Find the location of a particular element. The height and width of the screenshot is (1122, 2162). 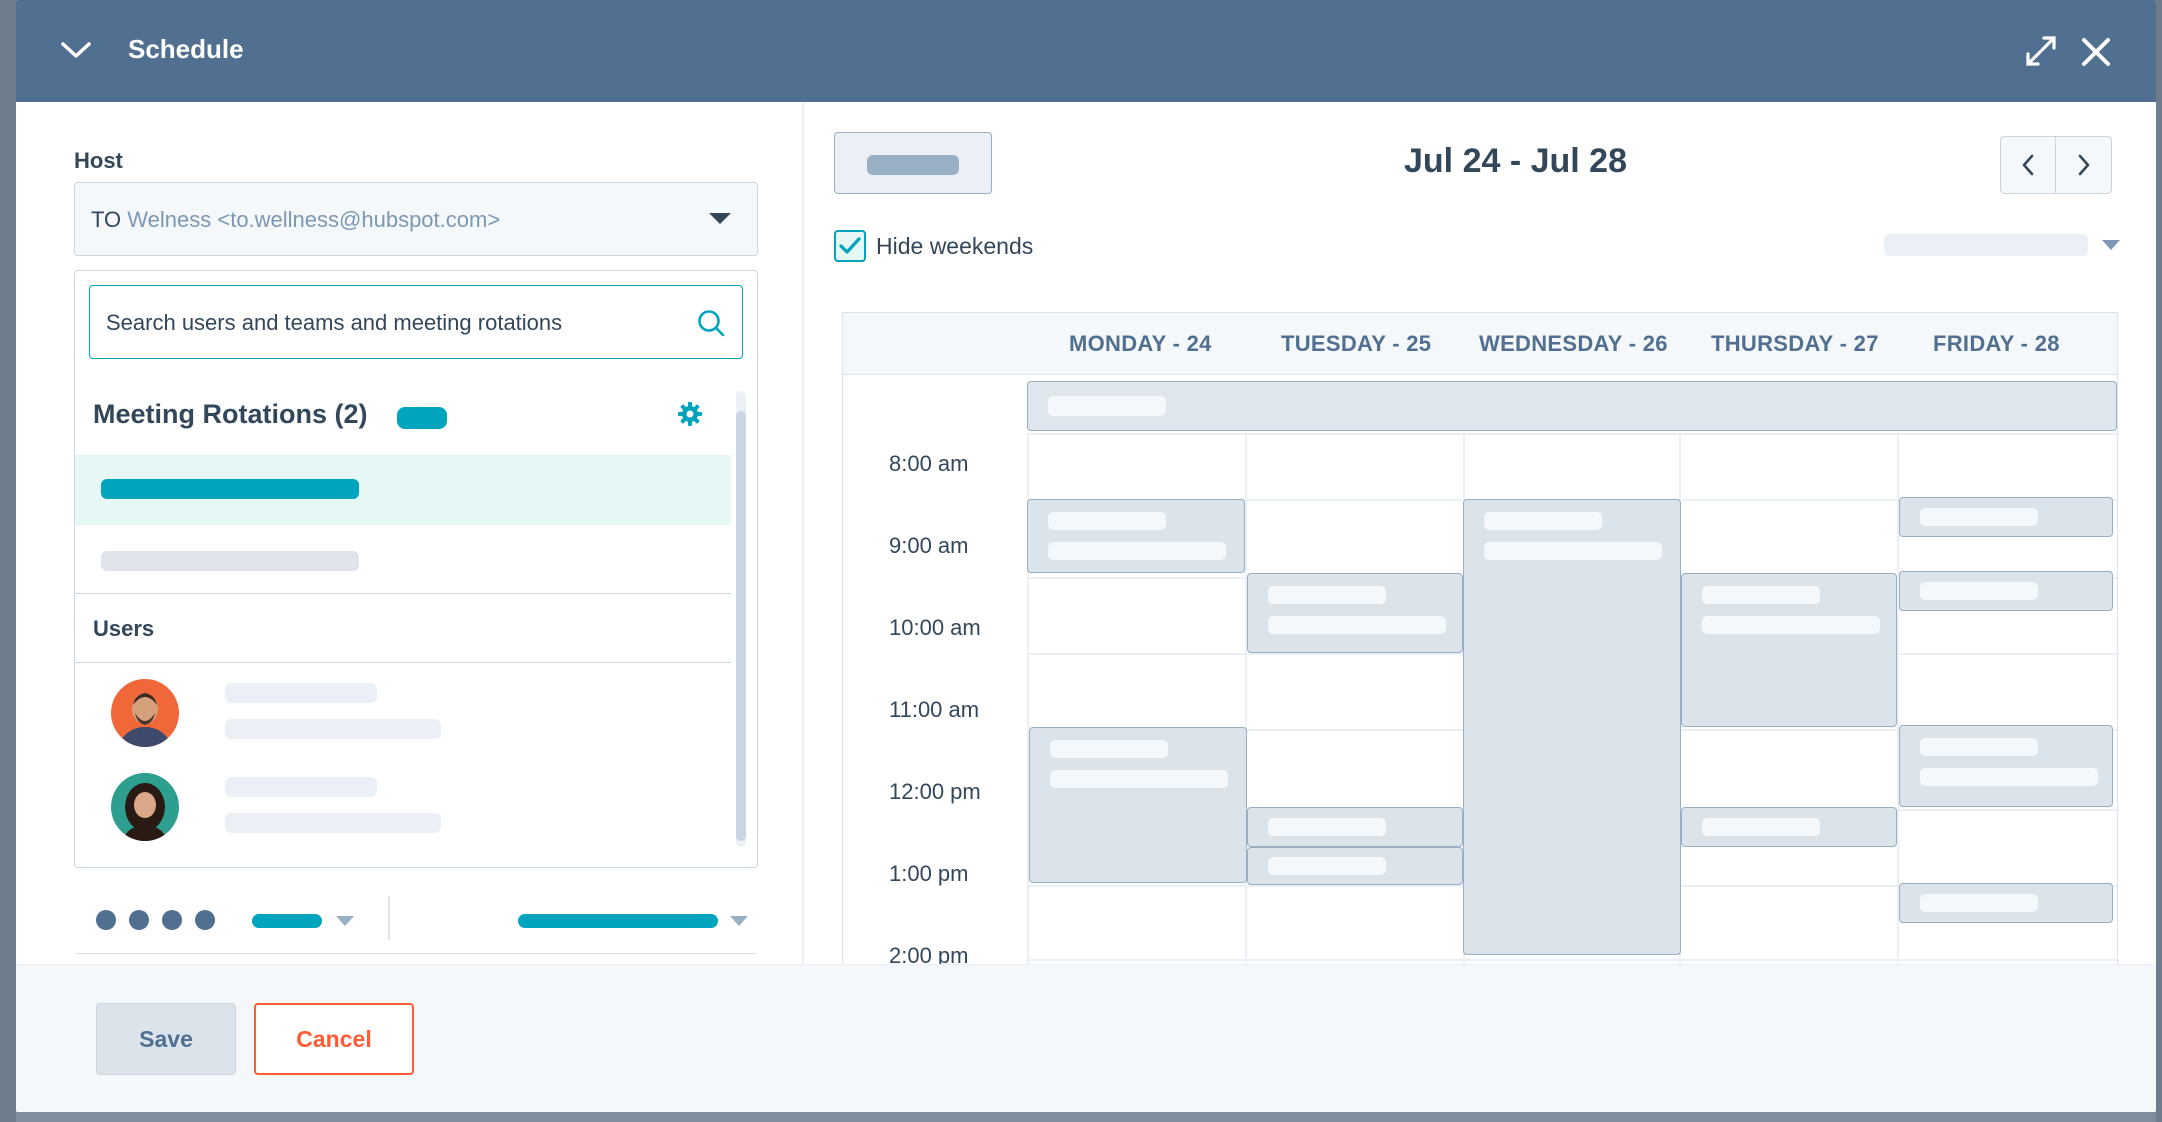

host-label: Host is located at coordinates (98, 160).